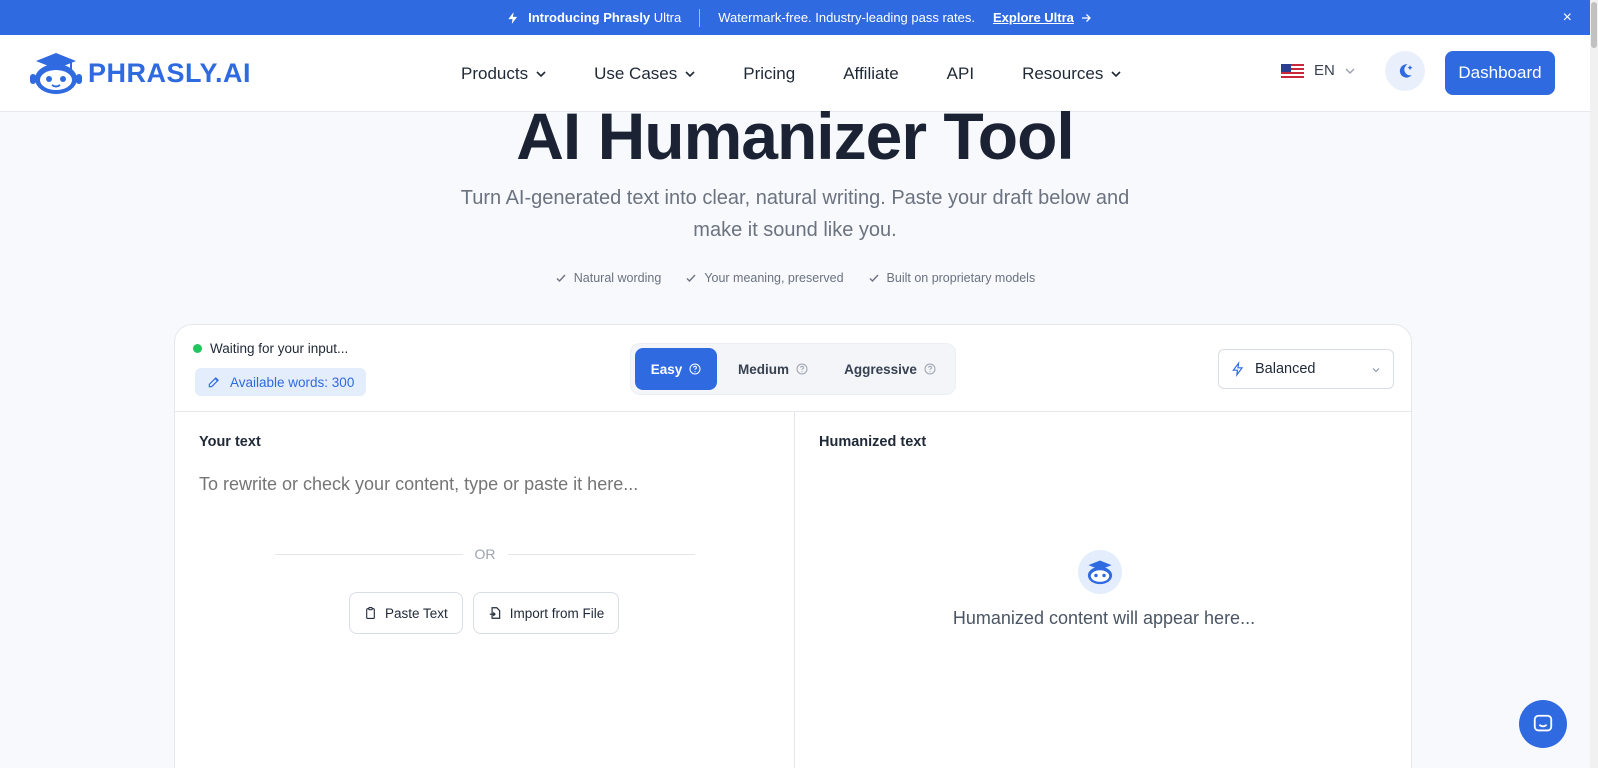 This screenshot has height=768, width=1598. I want to click on mode-aggressive-label: Aggressive, so click(880, 369).